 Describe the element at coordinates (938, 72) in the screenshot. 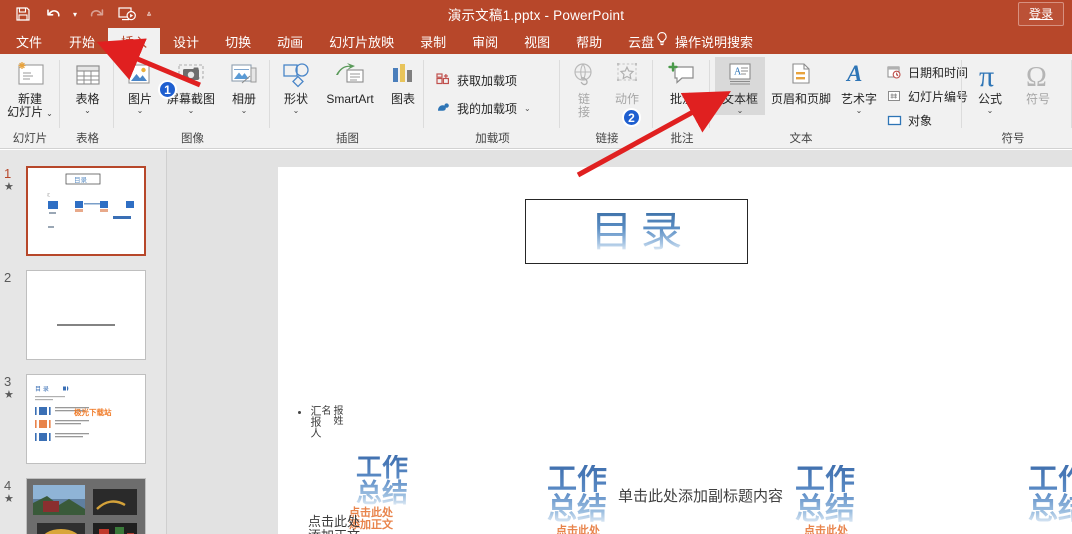

I see `date-time-label: 日期和时间` at that location.